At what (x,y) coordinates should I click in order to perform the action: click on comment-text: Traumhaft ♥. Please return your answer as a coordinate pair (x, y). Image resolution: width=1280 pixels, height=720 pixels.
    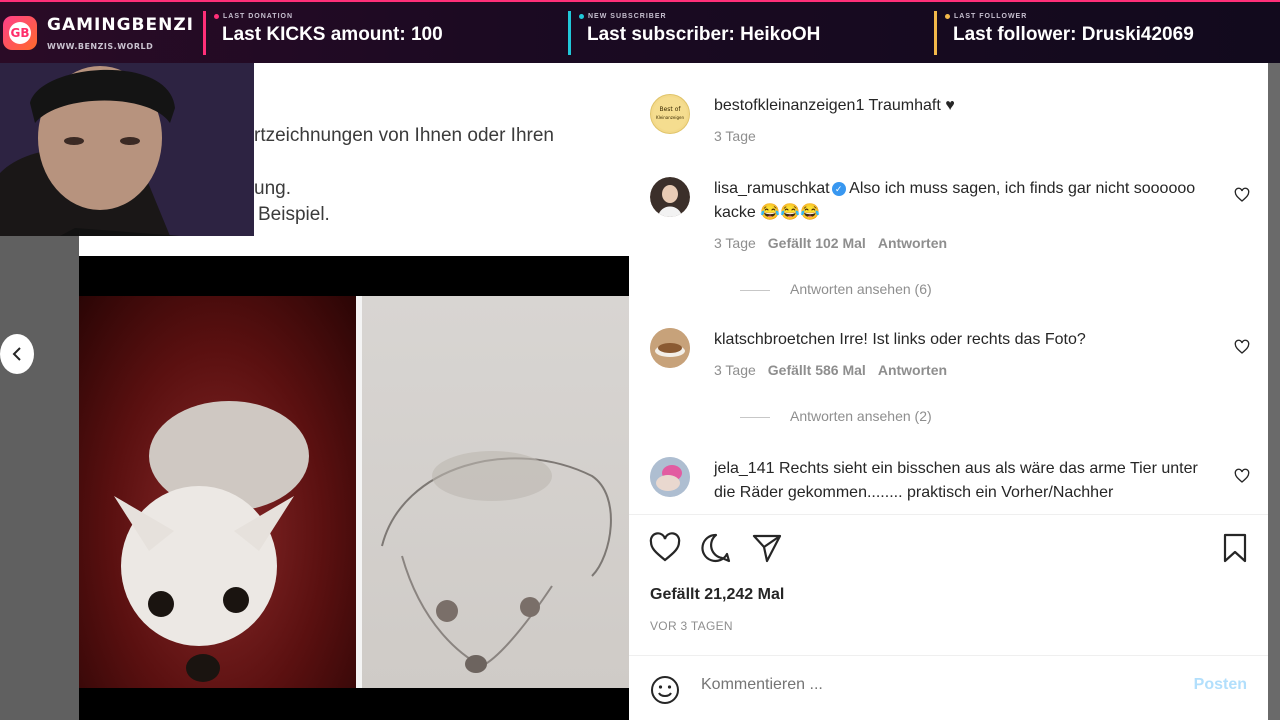
    Looking at the image, I should click on (911, 105).